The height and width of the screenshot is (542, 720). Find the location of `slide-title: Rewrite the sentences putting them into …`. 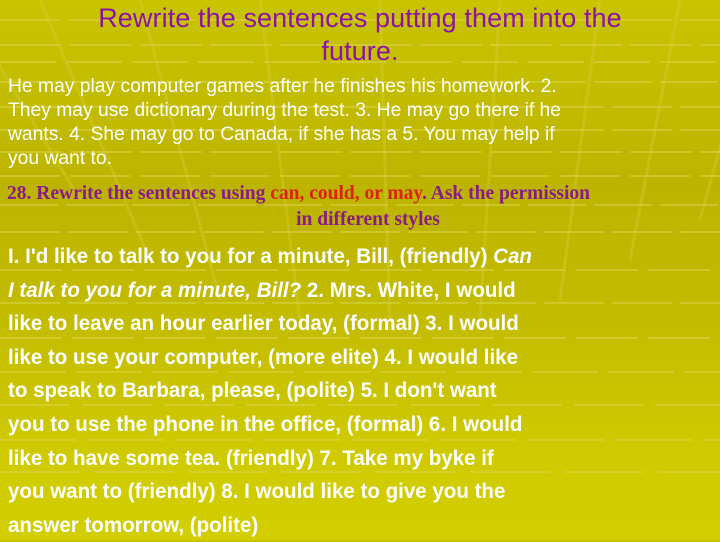

slide-title: Rewrite the sentences putting them into … is located at coordinates (360, 34).